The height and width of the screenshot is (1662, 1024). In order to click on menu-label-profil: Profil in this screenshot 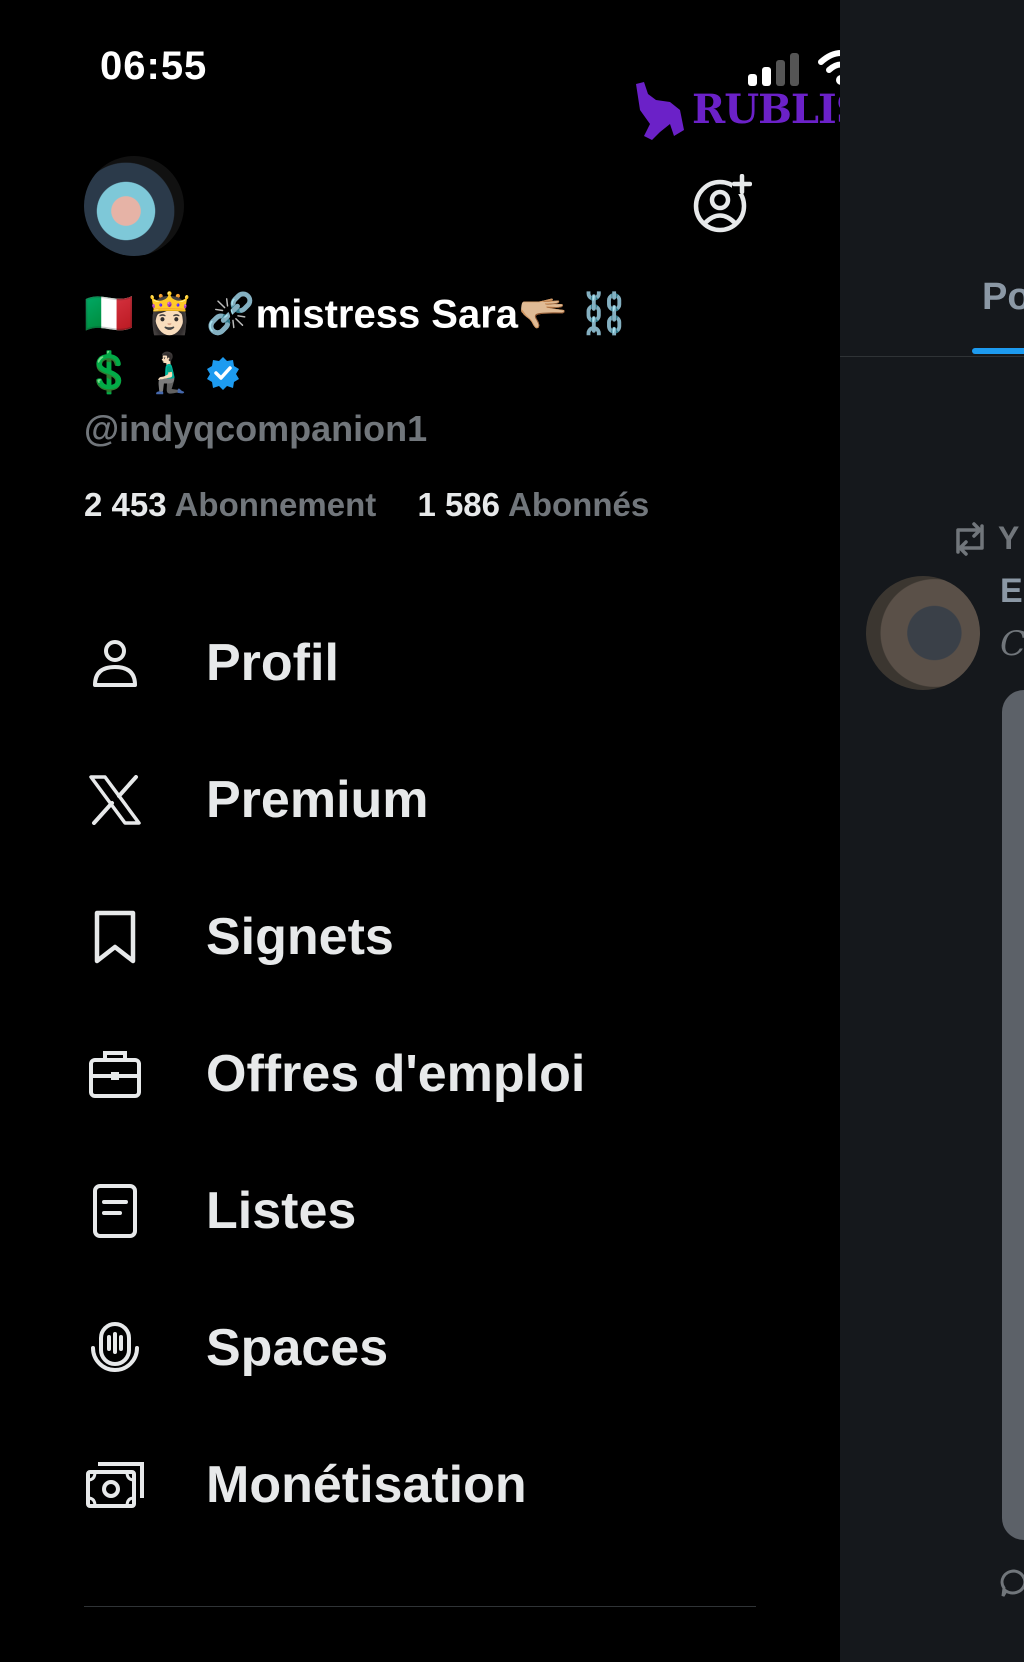, I will do `click(272, 662)`.